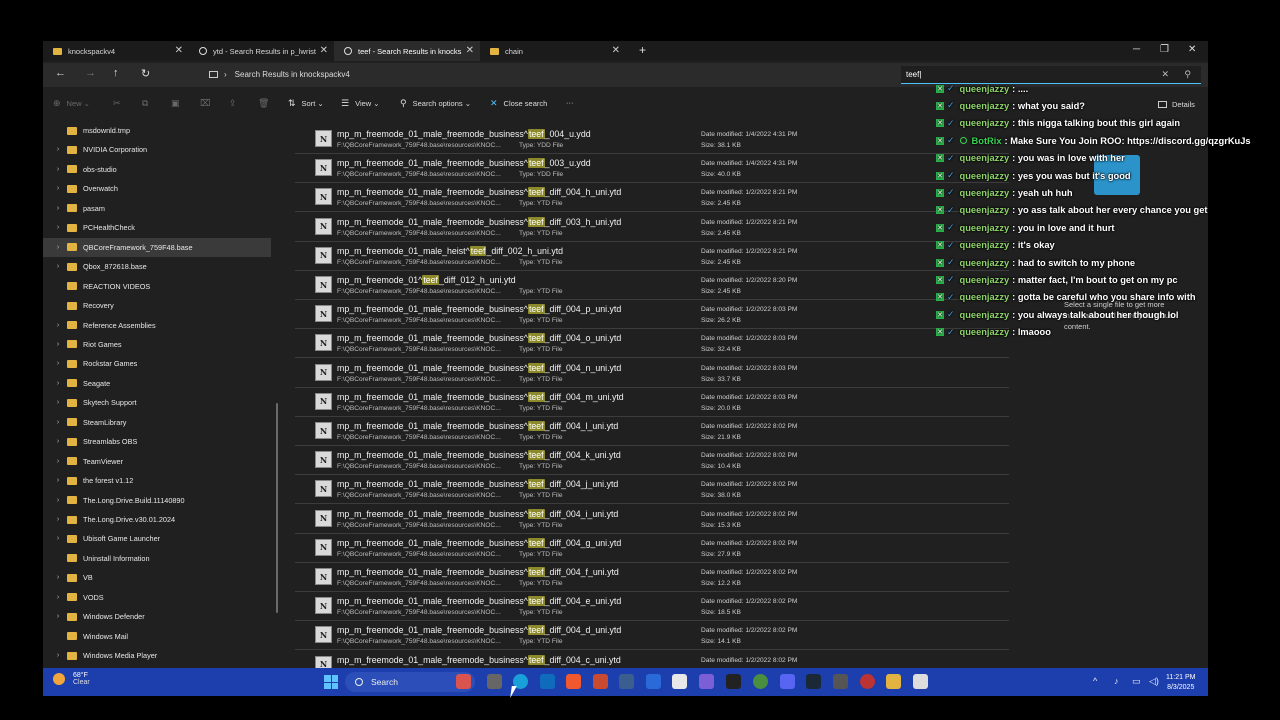  I want to click on clock: 11:21 PM 8/3/2025, so click(1180, 683).